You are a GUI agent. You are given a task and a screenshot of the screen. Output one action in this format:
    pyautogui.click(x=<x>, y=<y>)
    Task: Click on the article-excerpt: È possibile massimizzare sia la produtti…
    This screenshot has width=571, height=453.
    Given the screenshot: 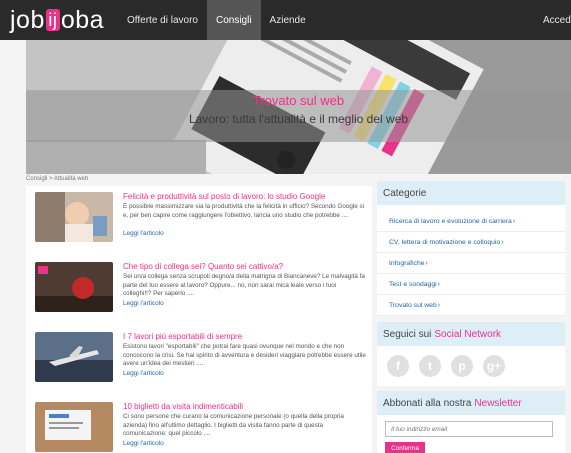 What is the action you would take?
    pyautogui.click(x=244, y=211)
    